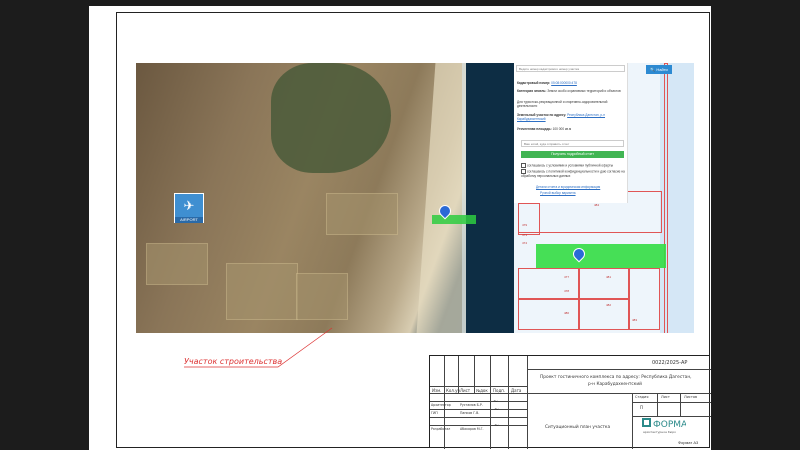  What do you see at coordinates (471, 405) in the screenshot?
I see `person-name: Рустамов Б.Р.` at bounding box center [471, 405].